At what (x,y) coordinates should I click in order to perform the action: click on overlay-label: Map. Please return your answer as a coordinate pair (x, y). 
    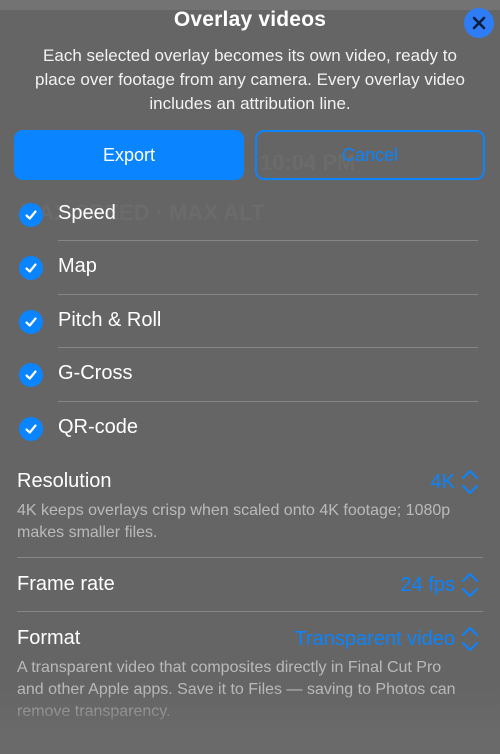
    Looking at the image, I should click on (77, 266).